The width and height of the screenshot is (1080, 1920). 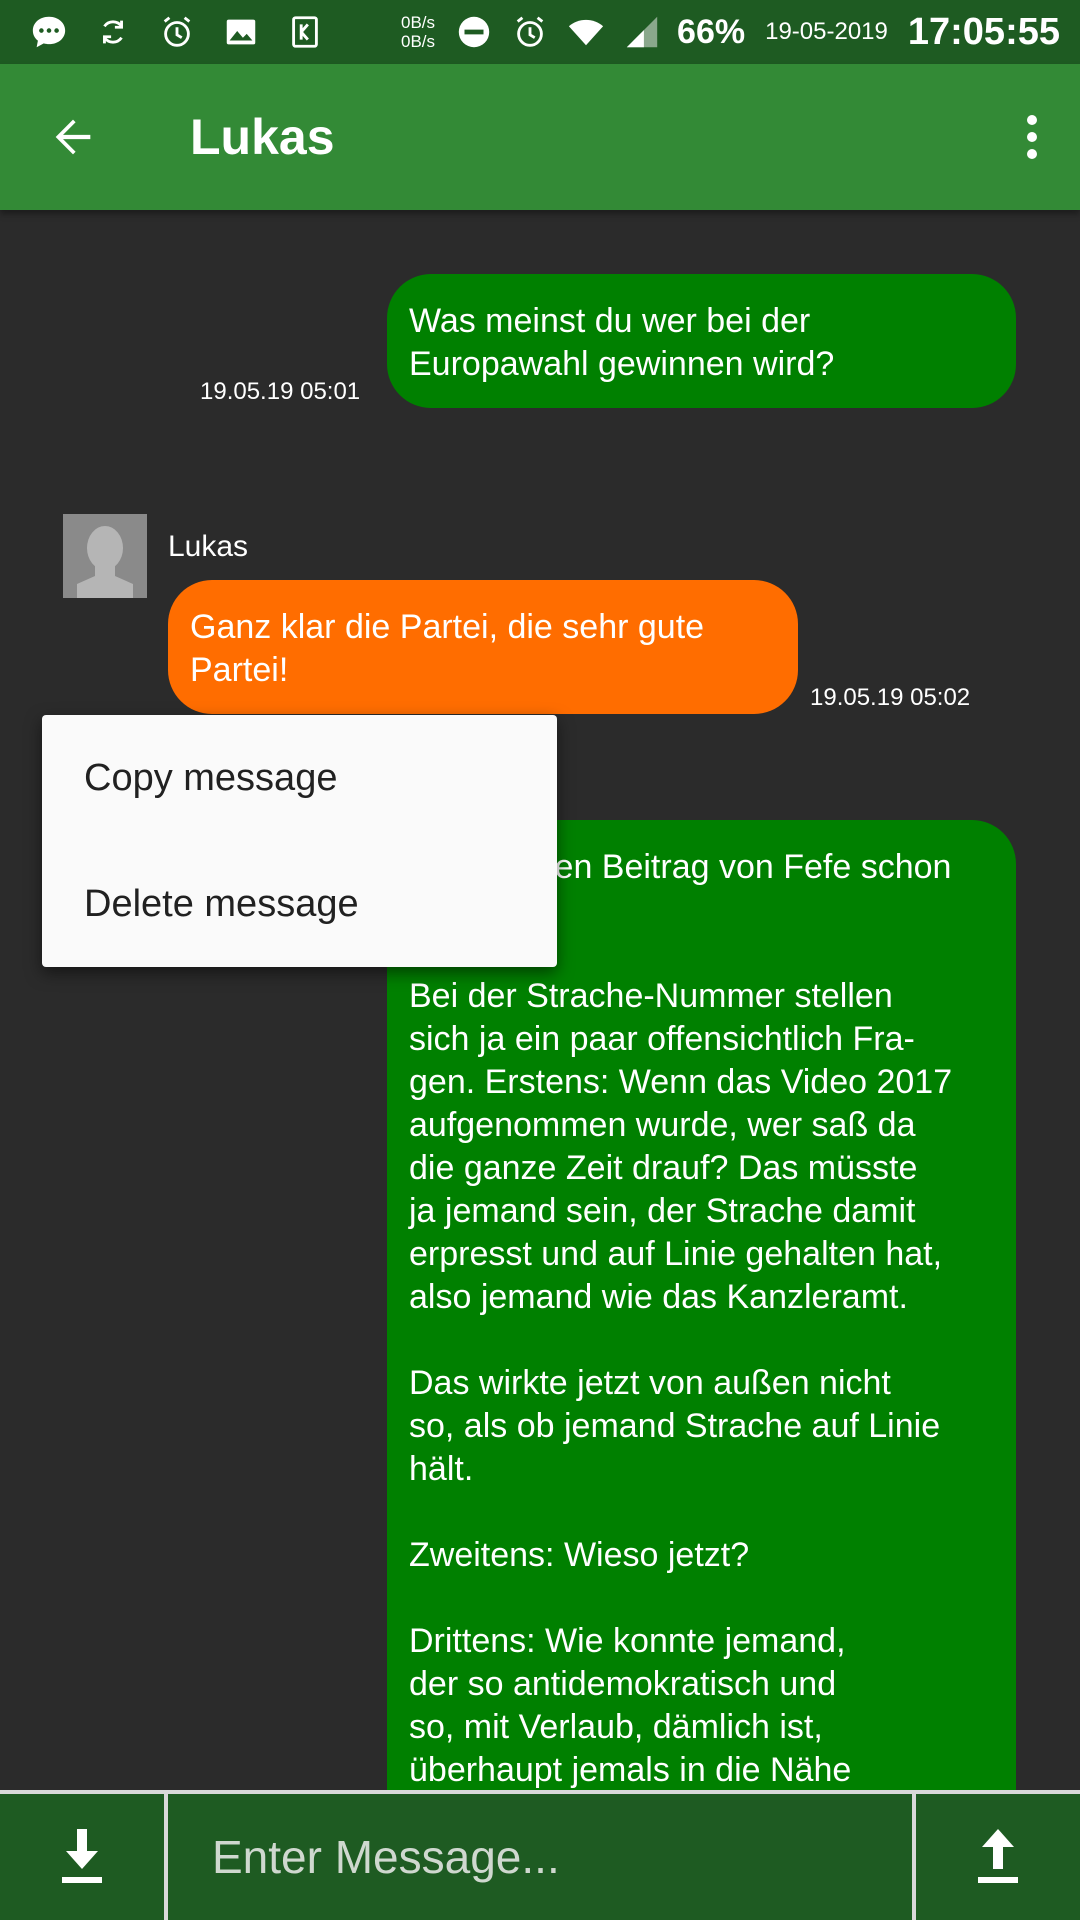 I want to click on delete-message-menu-item: Delete message, so click(x=299, y=914).